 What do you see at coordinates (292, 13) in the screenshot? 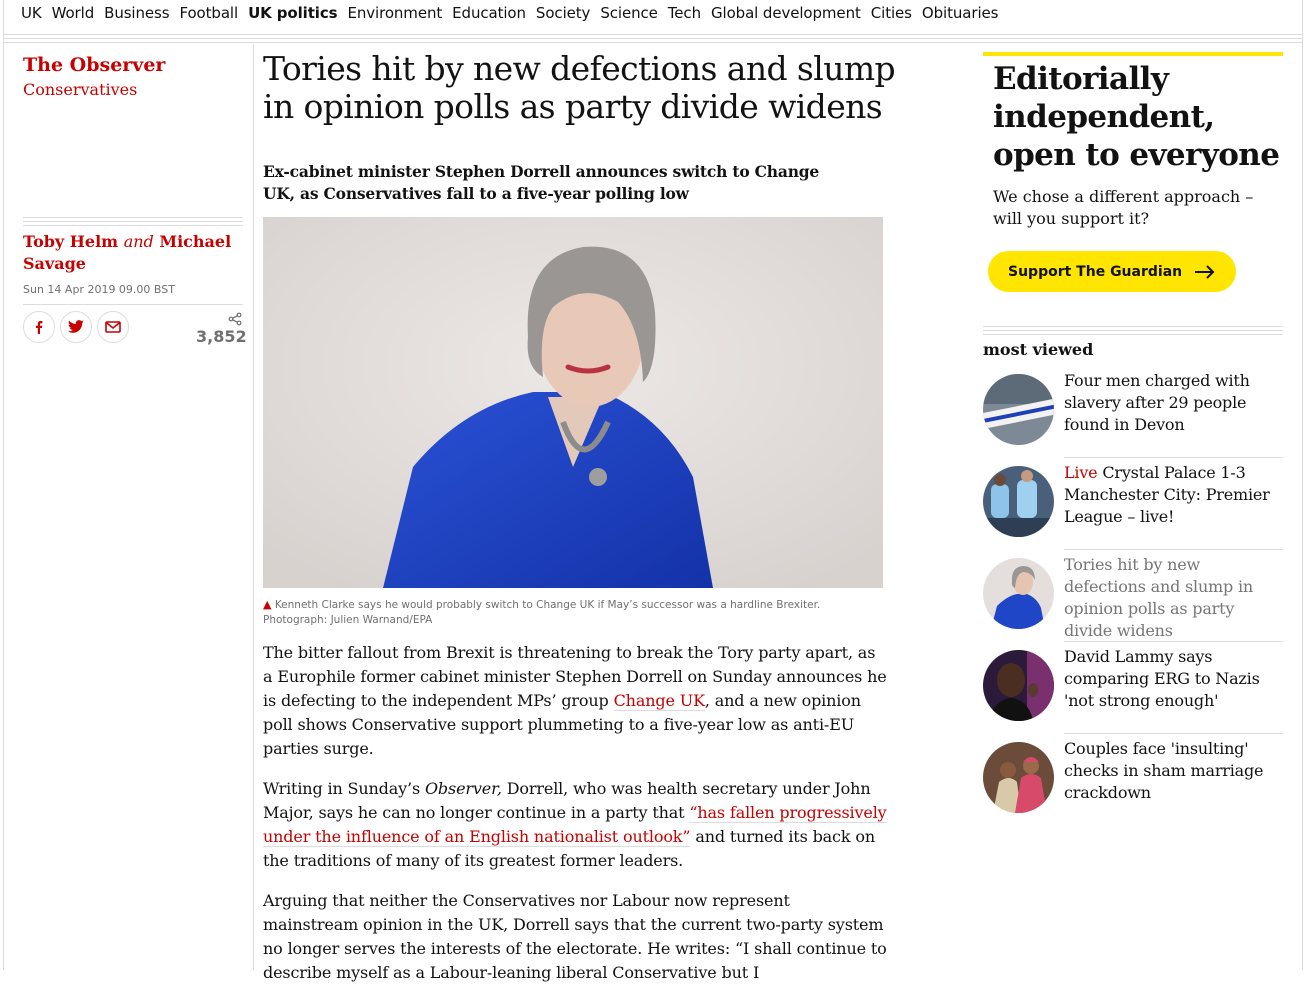
I see `nav-item-uk-politics: UK politics` at bounding box center [292, 13].